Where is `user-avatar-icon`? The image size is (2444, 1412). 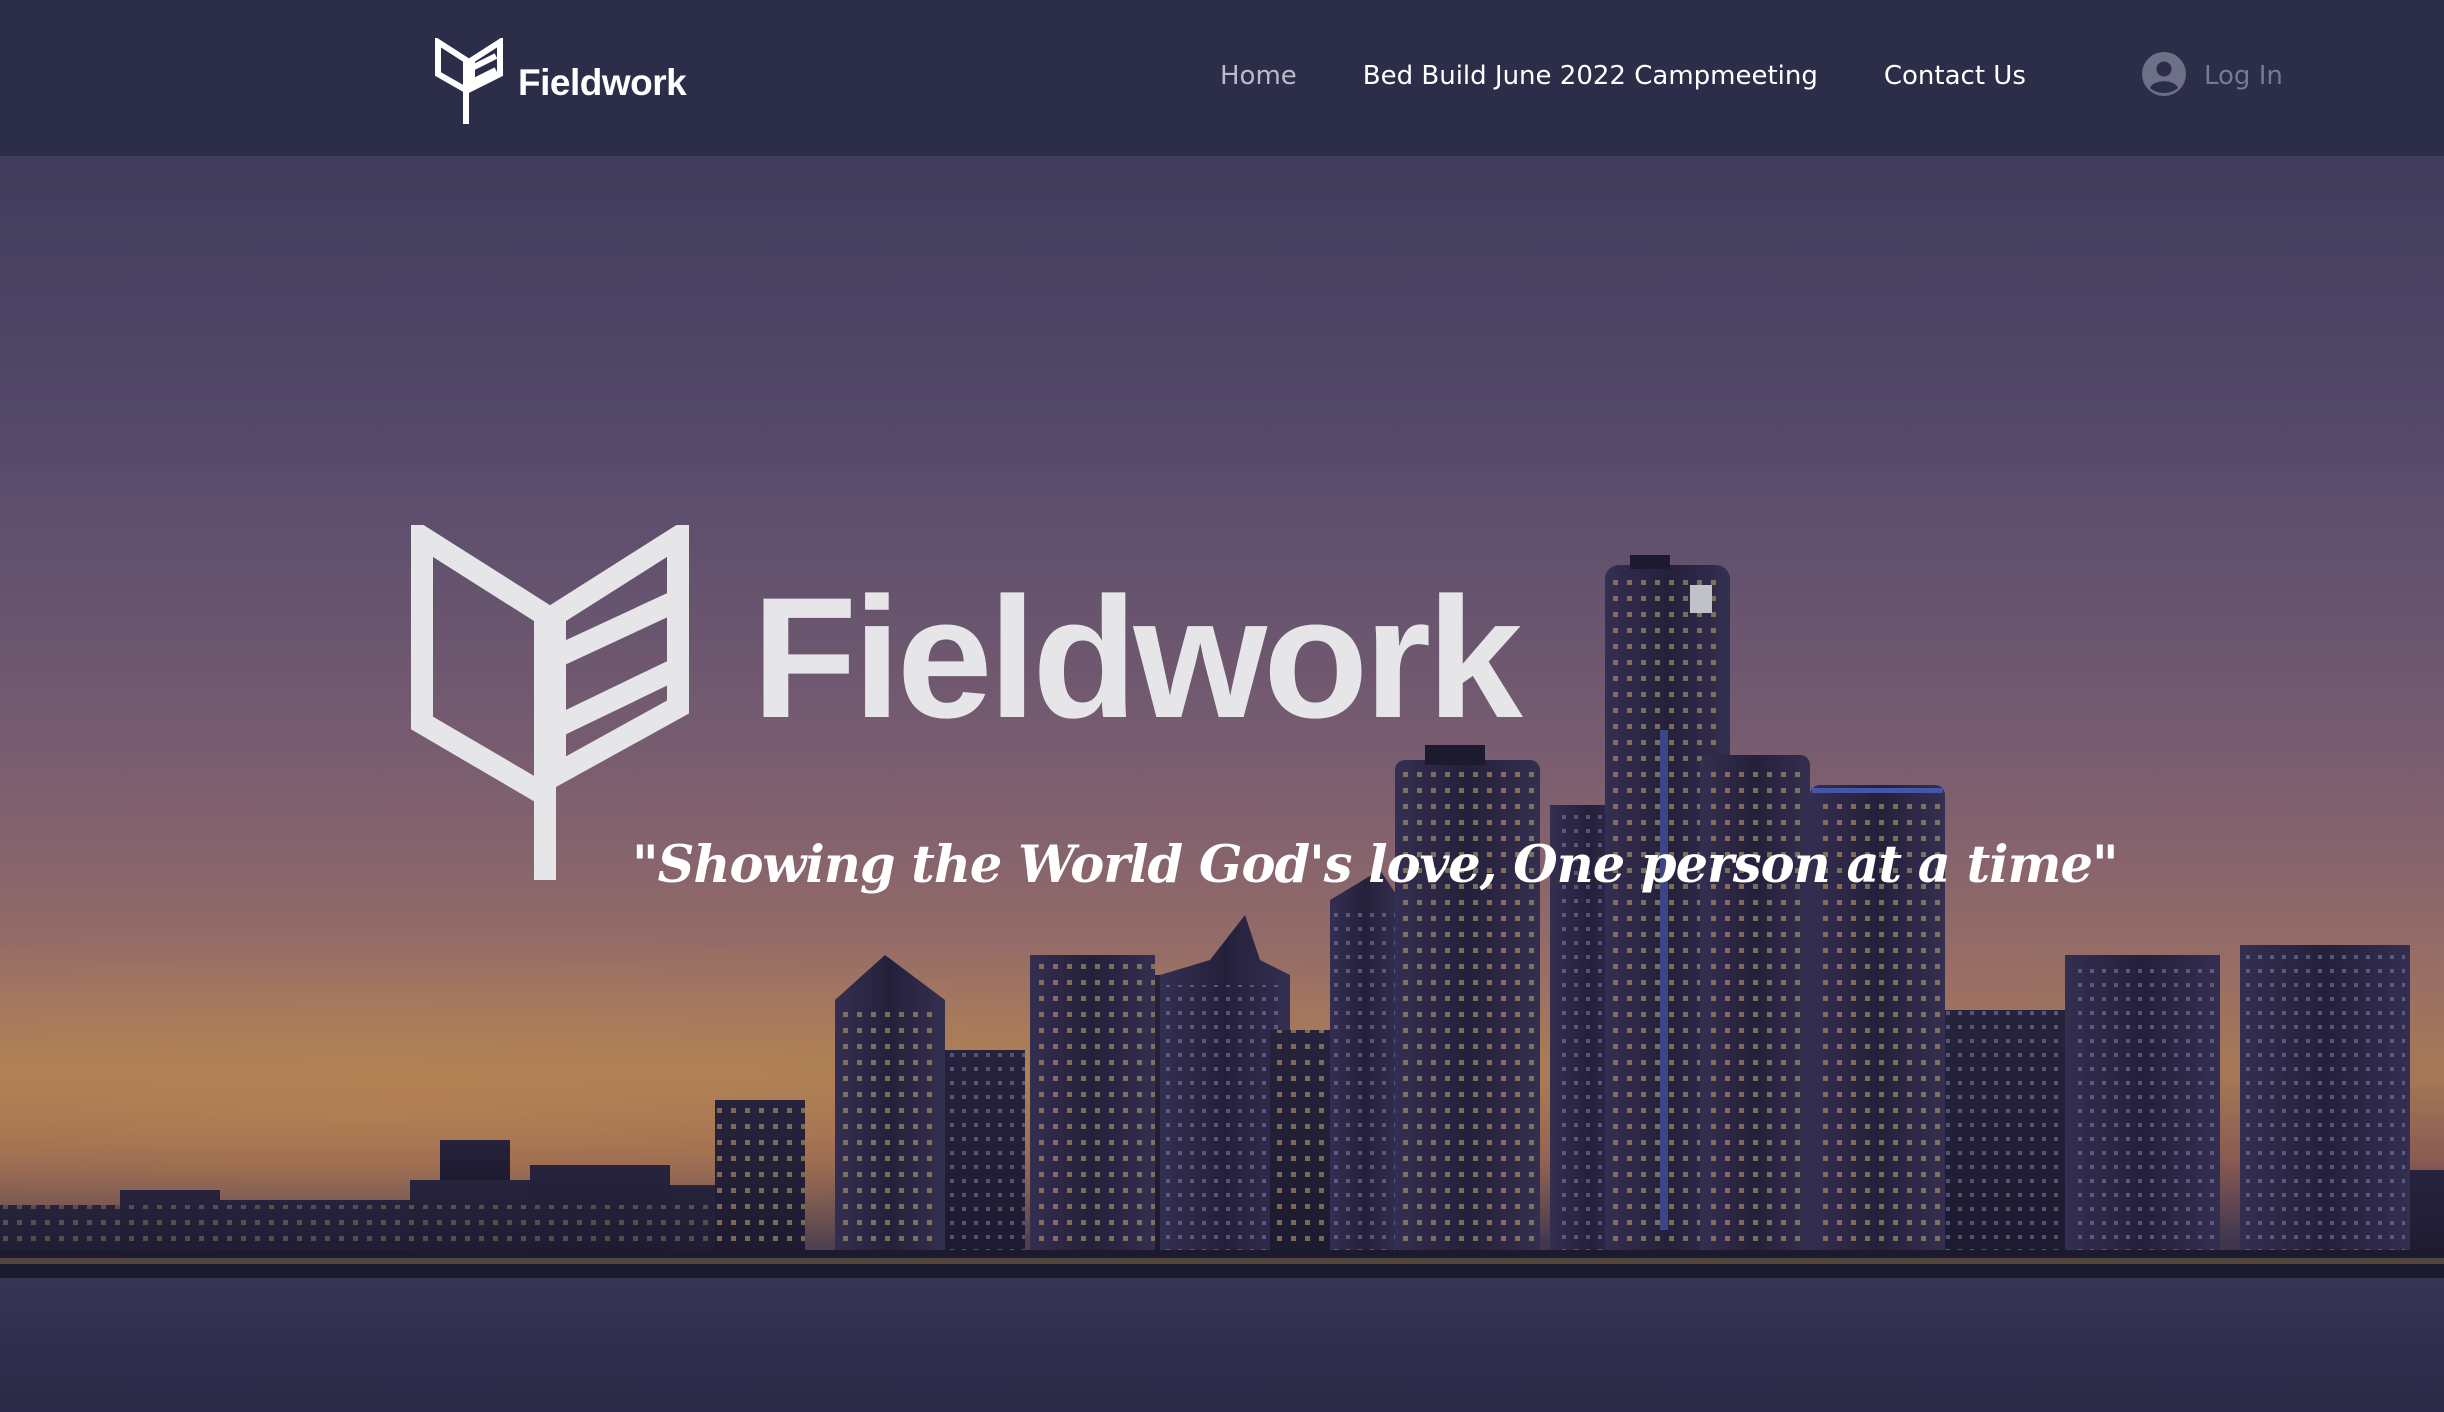 user-avatar-icon is located at coordinates (2164, 76).